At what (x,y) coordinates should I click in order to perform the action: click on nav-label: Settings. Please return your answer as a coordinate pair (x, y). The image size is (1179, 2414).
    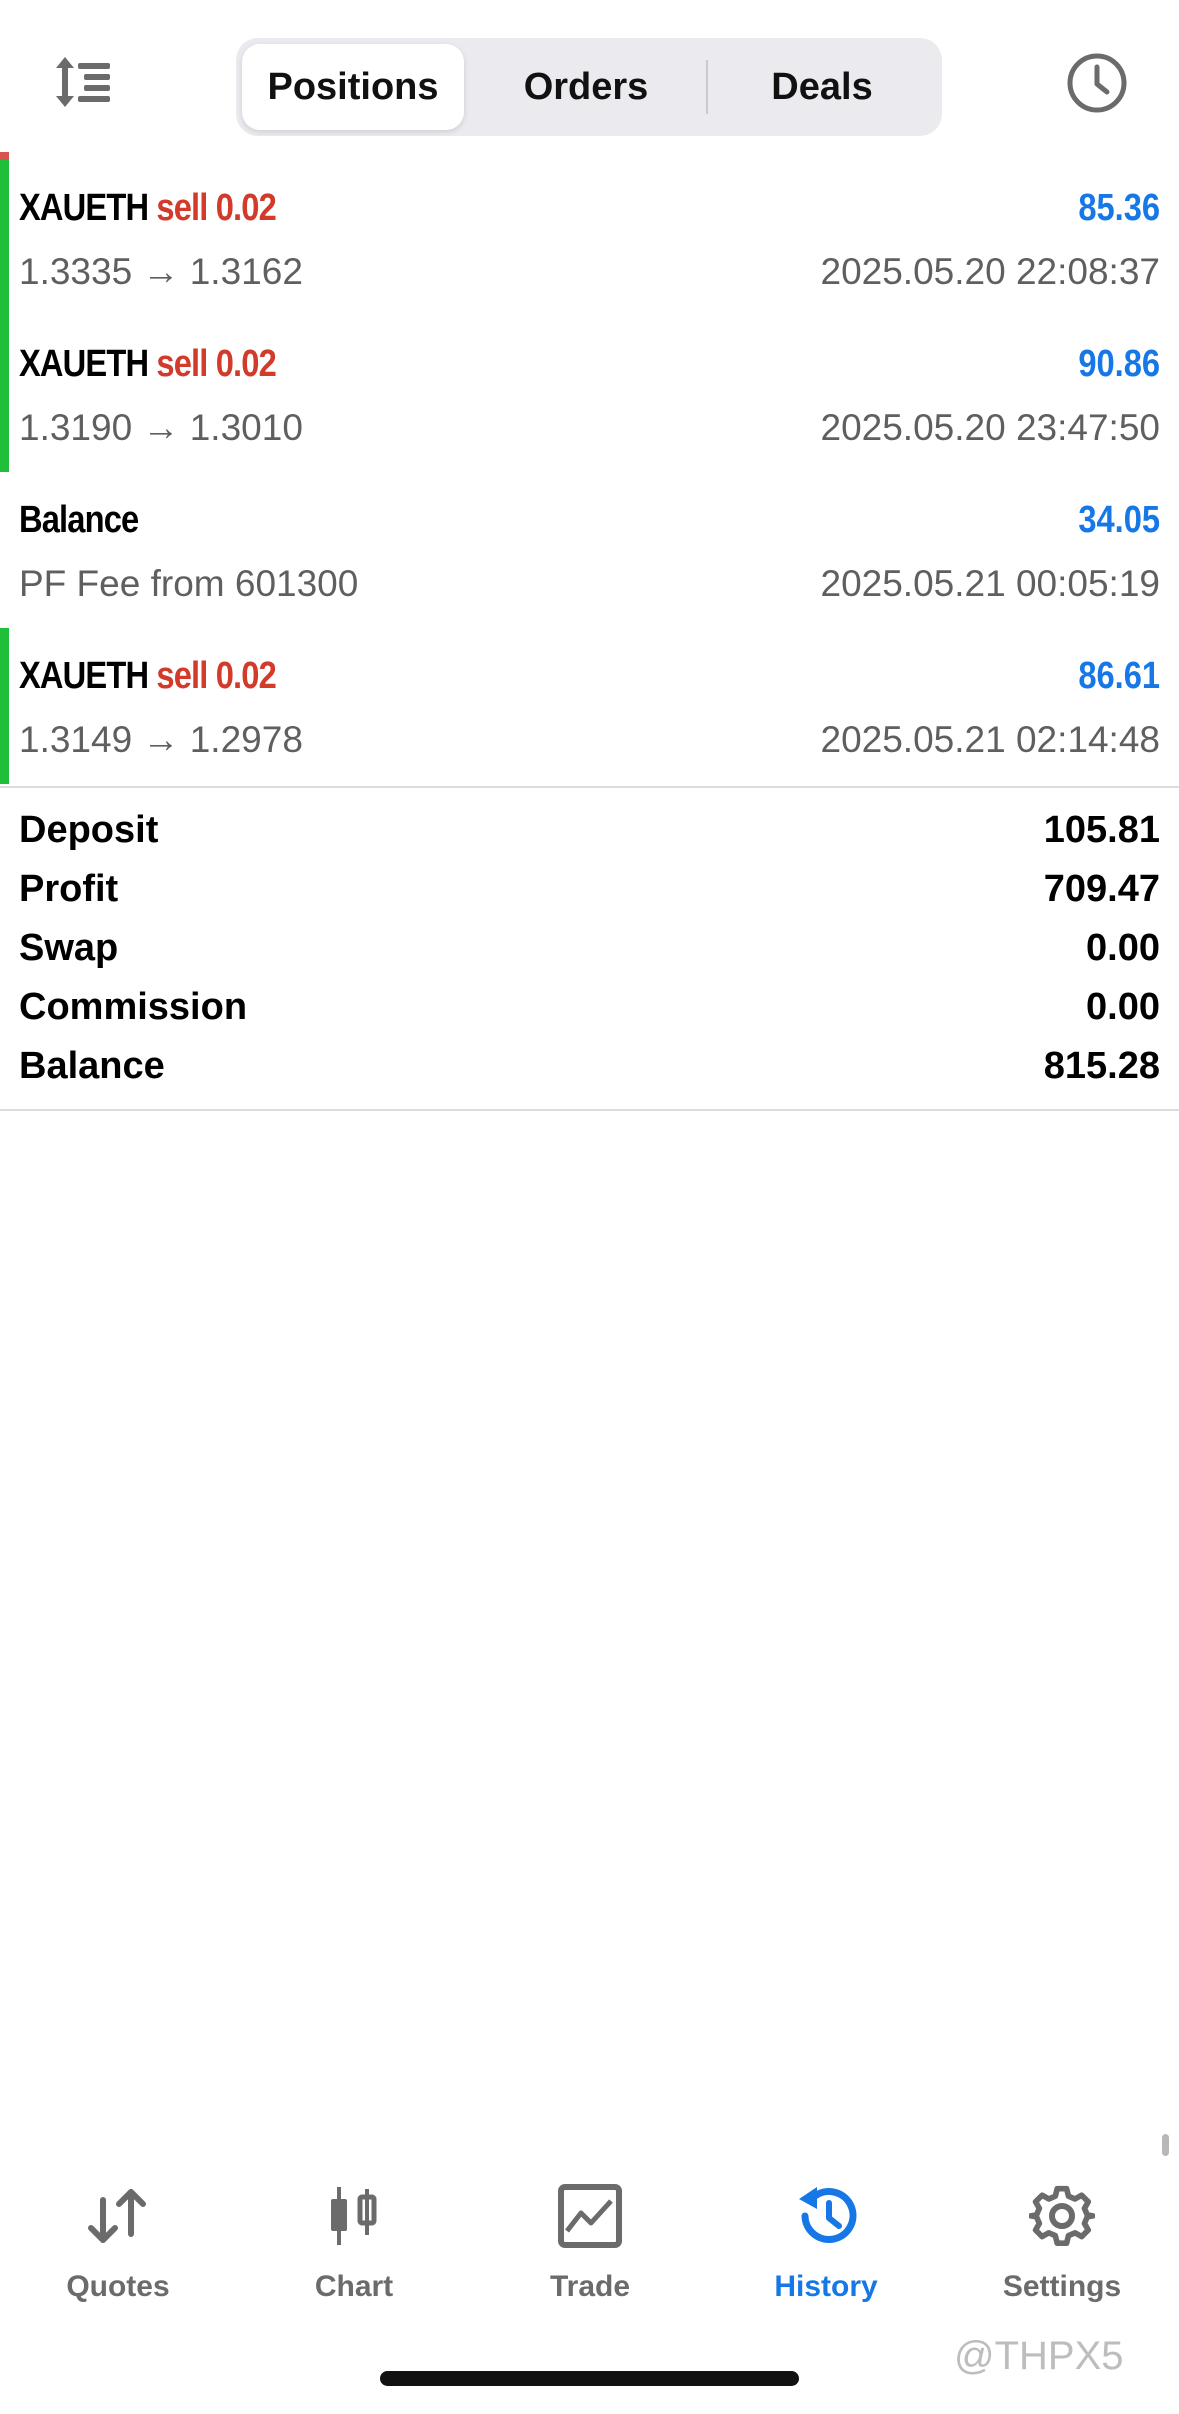
    Looking at the image, I should click on (1062, 2286).